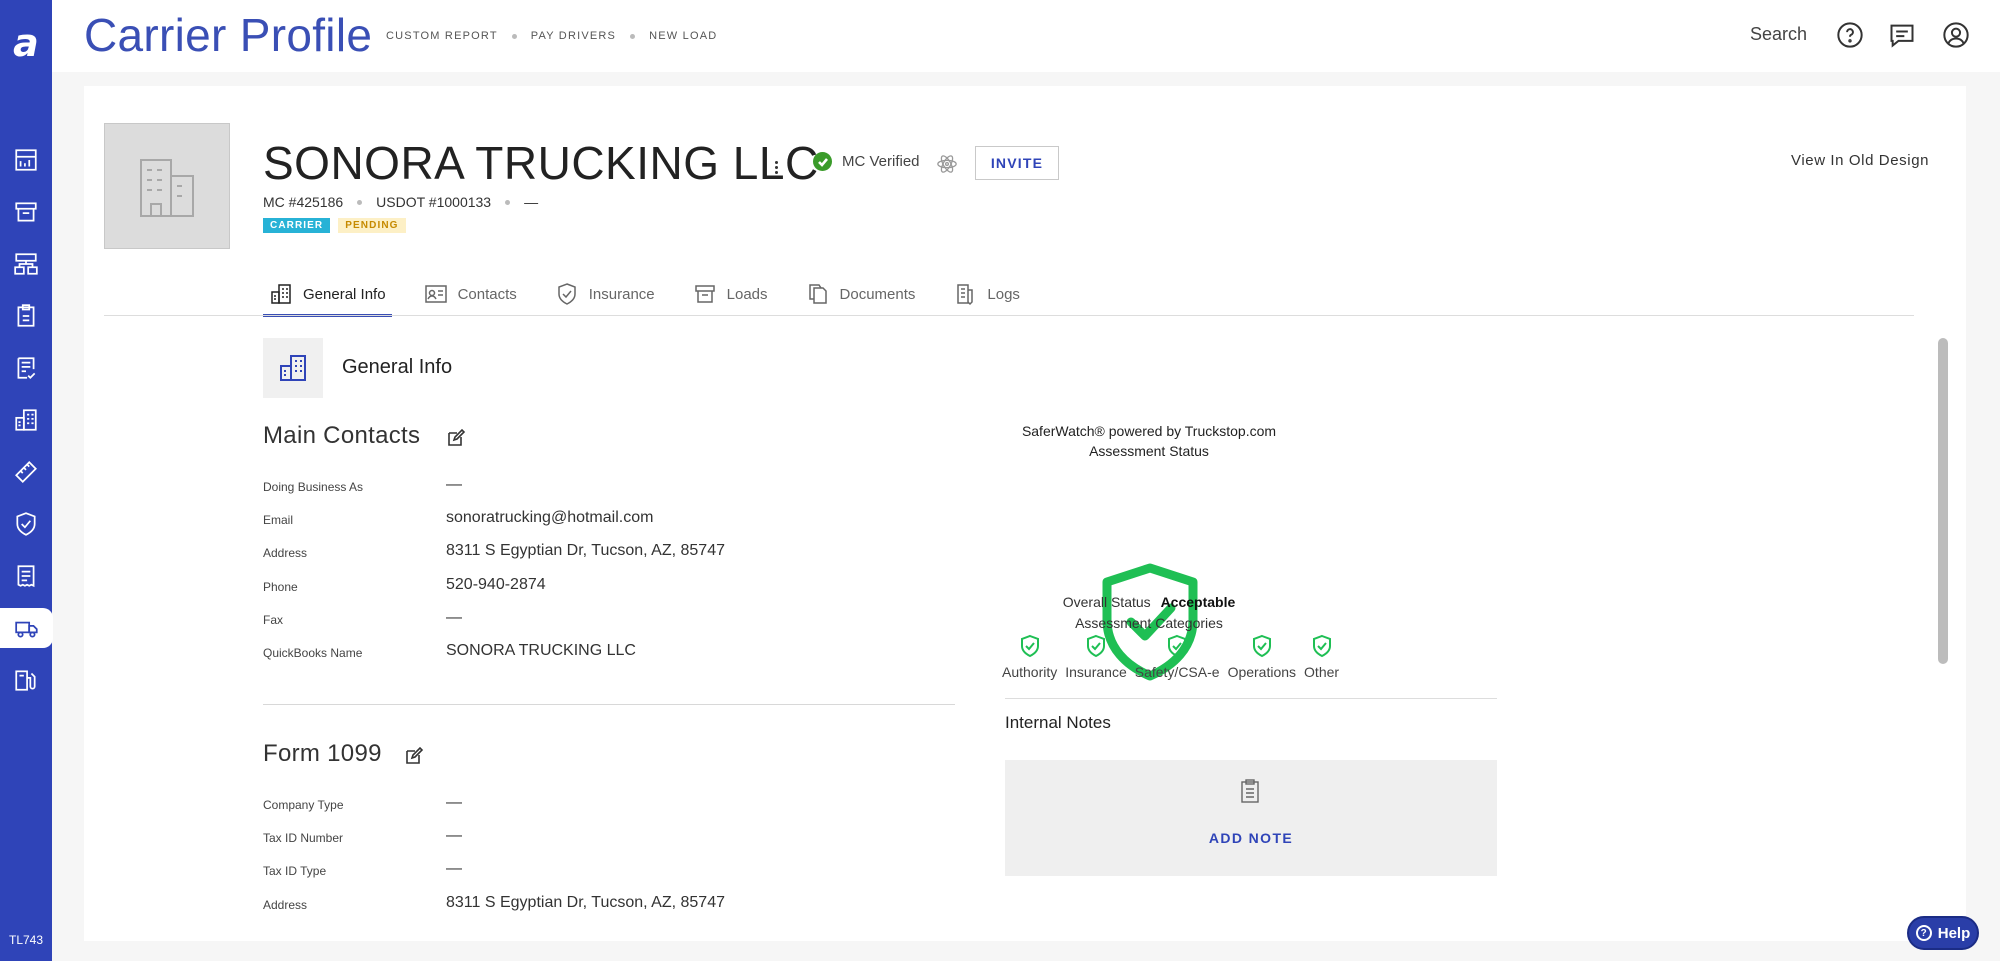 The height and width of the screenshot is (961, 2000). What do you see at coordinates (1251, 818) in the screenshot?
I see `add-note-button: ADD NOTE` at bounding box center [1251, 818].